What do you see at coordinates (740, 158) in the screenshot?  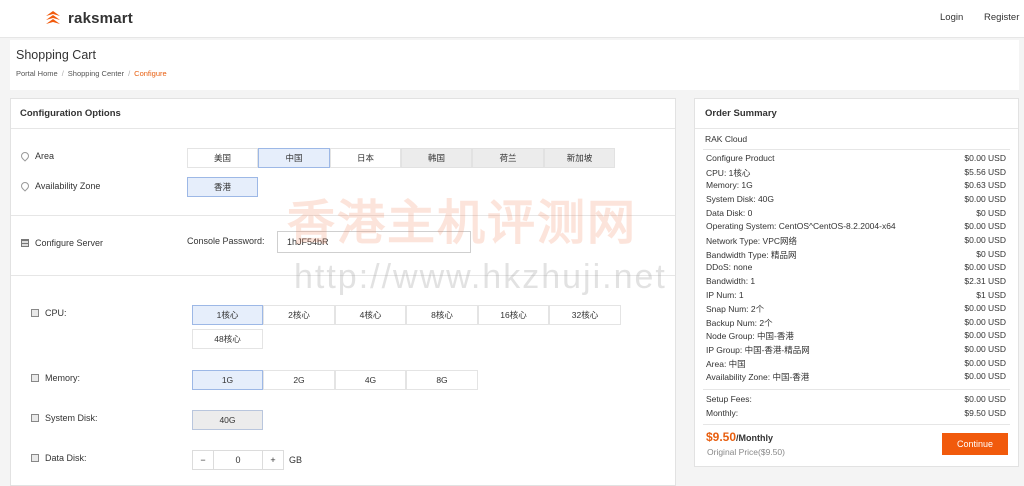 I see `summary-line-label: Configure Product` at bounding box center [740, 158].